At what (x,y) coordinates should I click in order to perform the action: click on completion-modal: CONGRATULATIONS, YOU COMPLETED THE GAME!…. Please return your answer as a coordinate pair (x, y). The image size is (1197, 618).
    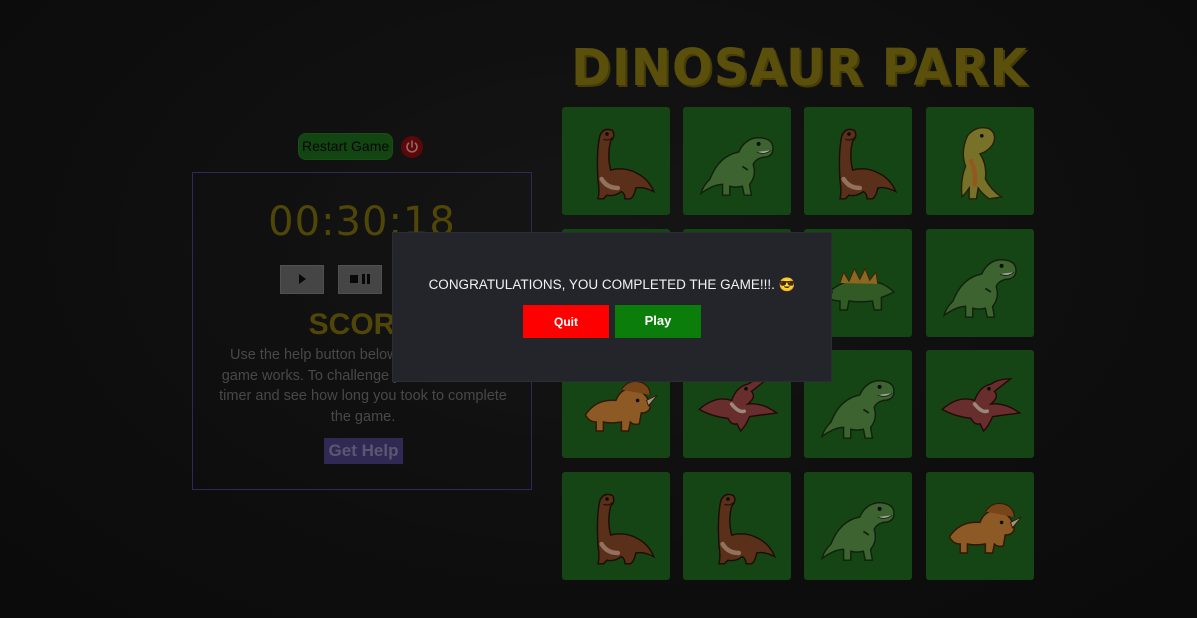
    Looking at the image, I should click on (612, 307).